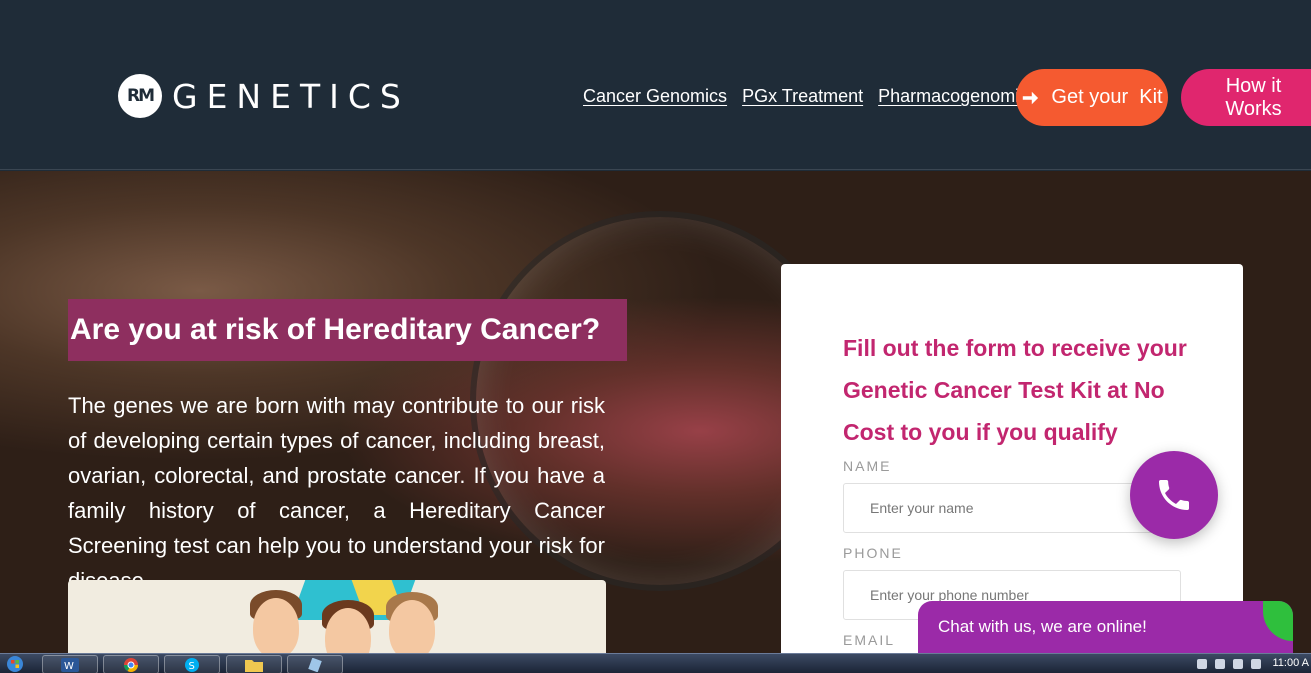  I want to click on taskbar-skype: S, so click(192, 664).